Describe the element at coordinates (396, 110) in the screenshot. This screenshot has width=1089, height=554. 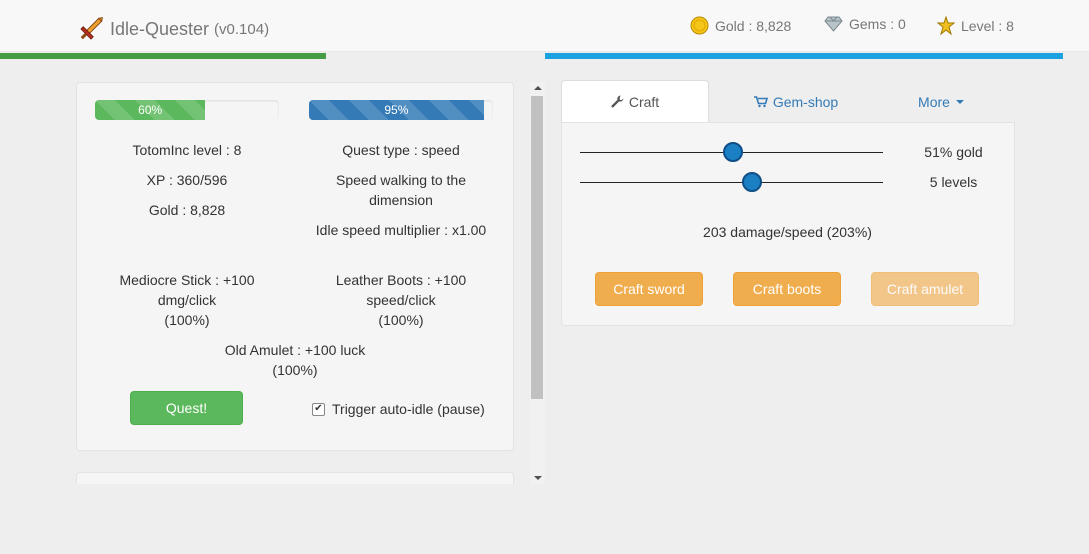
I see `quest-progress-fill: 95%` at that location.